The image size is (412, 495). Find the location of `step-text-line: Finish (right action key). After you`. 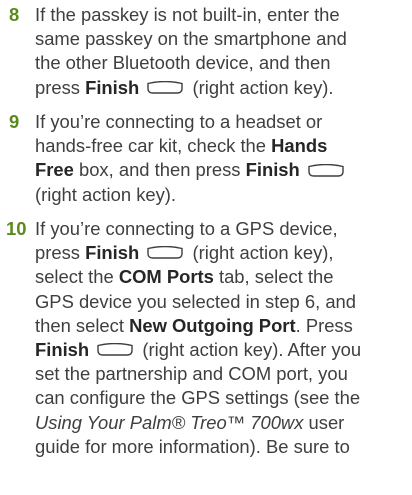

step-text-line: Finish (right action key). After you is located at coordinates (198, 350).